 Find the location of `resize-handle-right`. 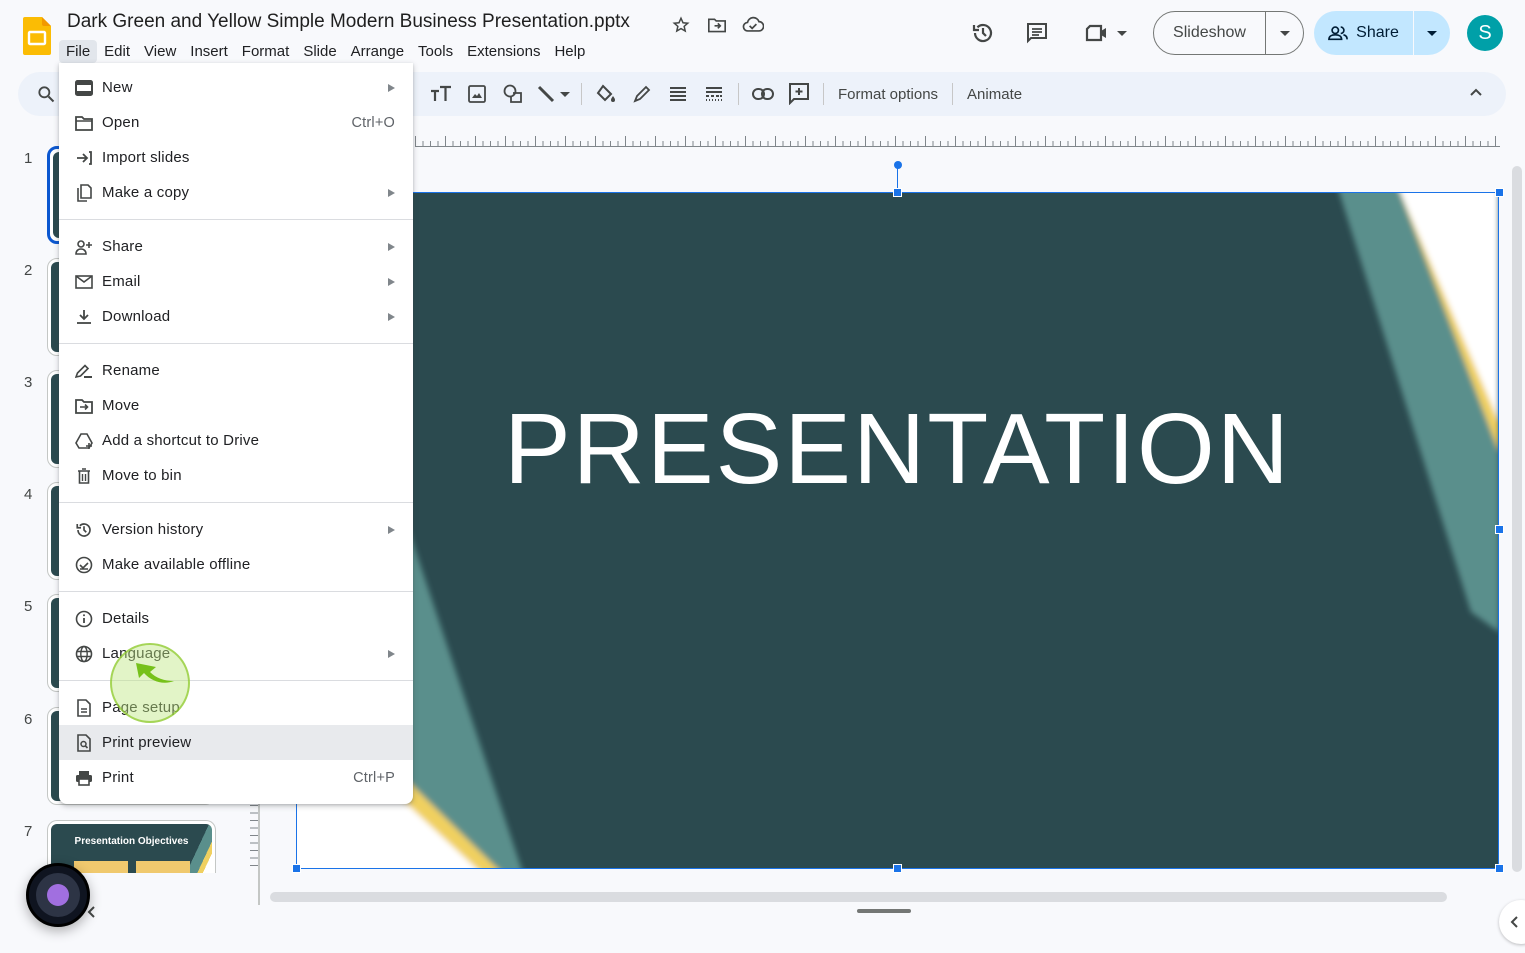

resize-handle-right is located at coordinates (1499, 529).